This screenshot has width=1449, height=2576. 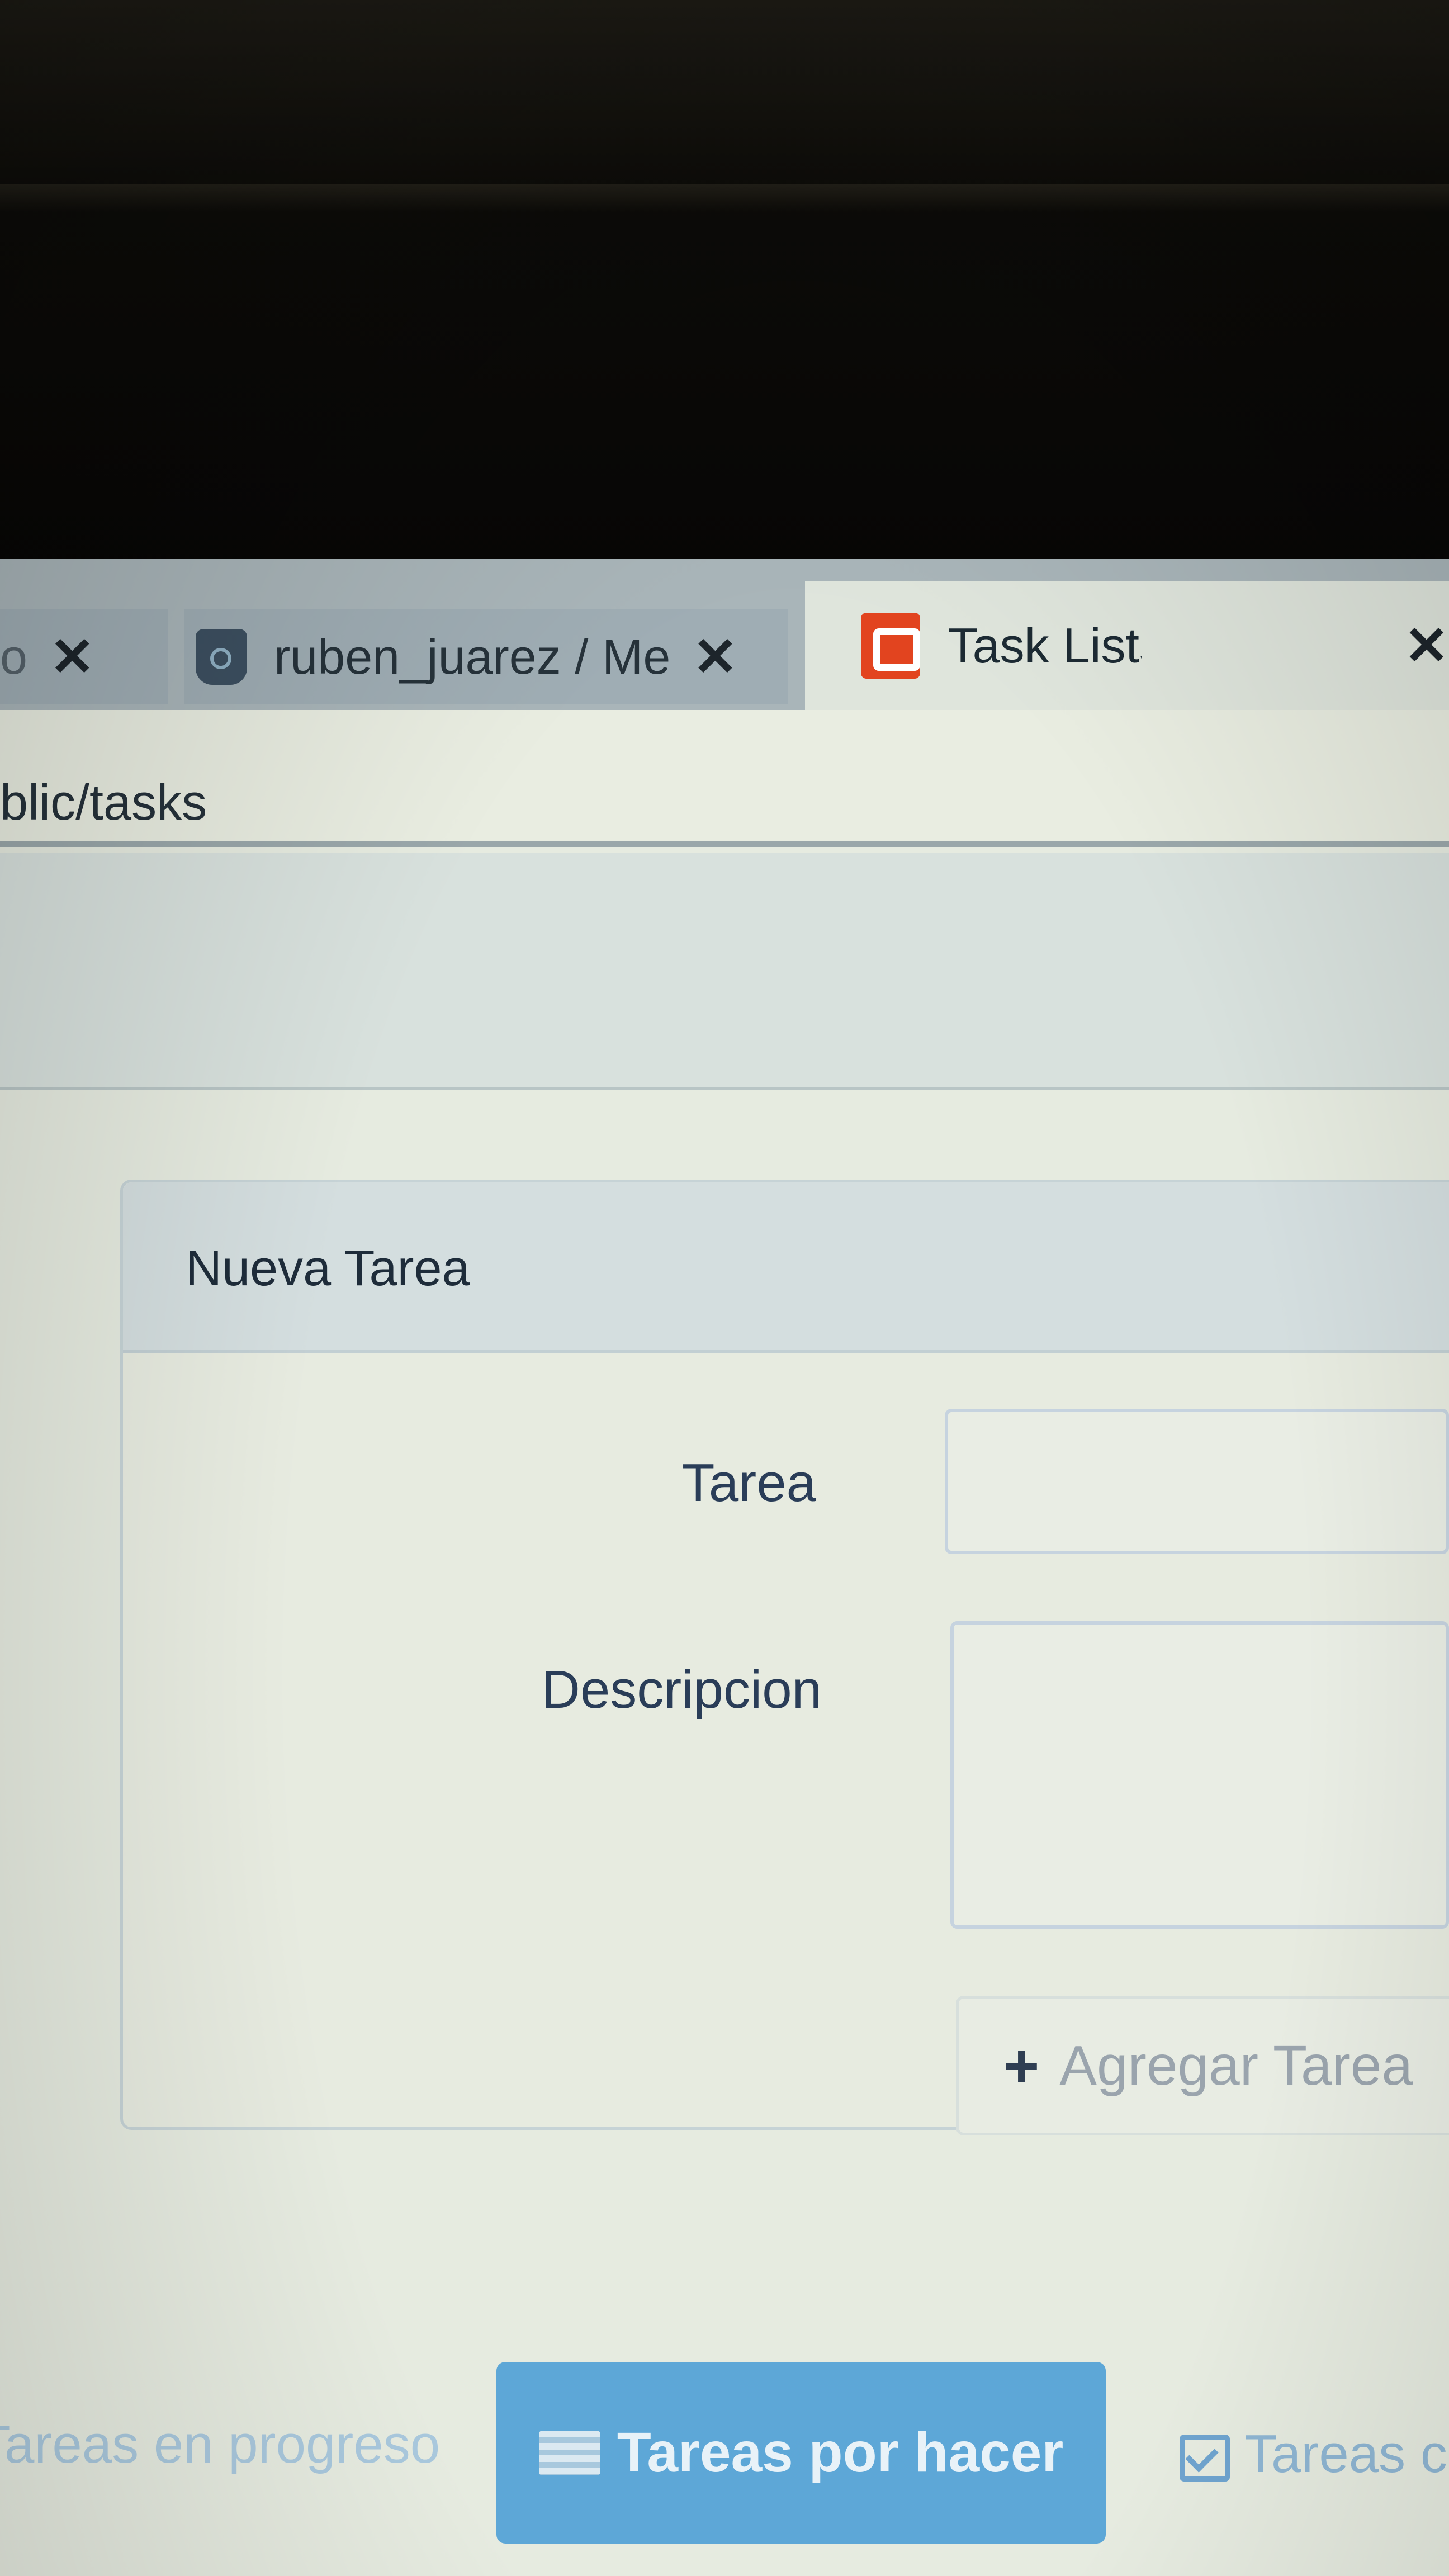 What do you see at coordinates (1045, 645) in the screenshot?
I see `tab-title: Task Lists` at bounding box center [1045, 645].